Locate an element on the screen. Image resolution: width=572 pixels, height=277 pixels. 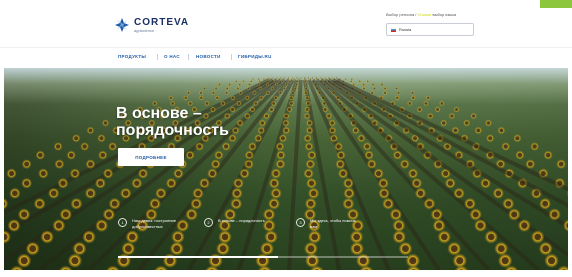
region-select-value: Russia is located at coordinates (405, 29).